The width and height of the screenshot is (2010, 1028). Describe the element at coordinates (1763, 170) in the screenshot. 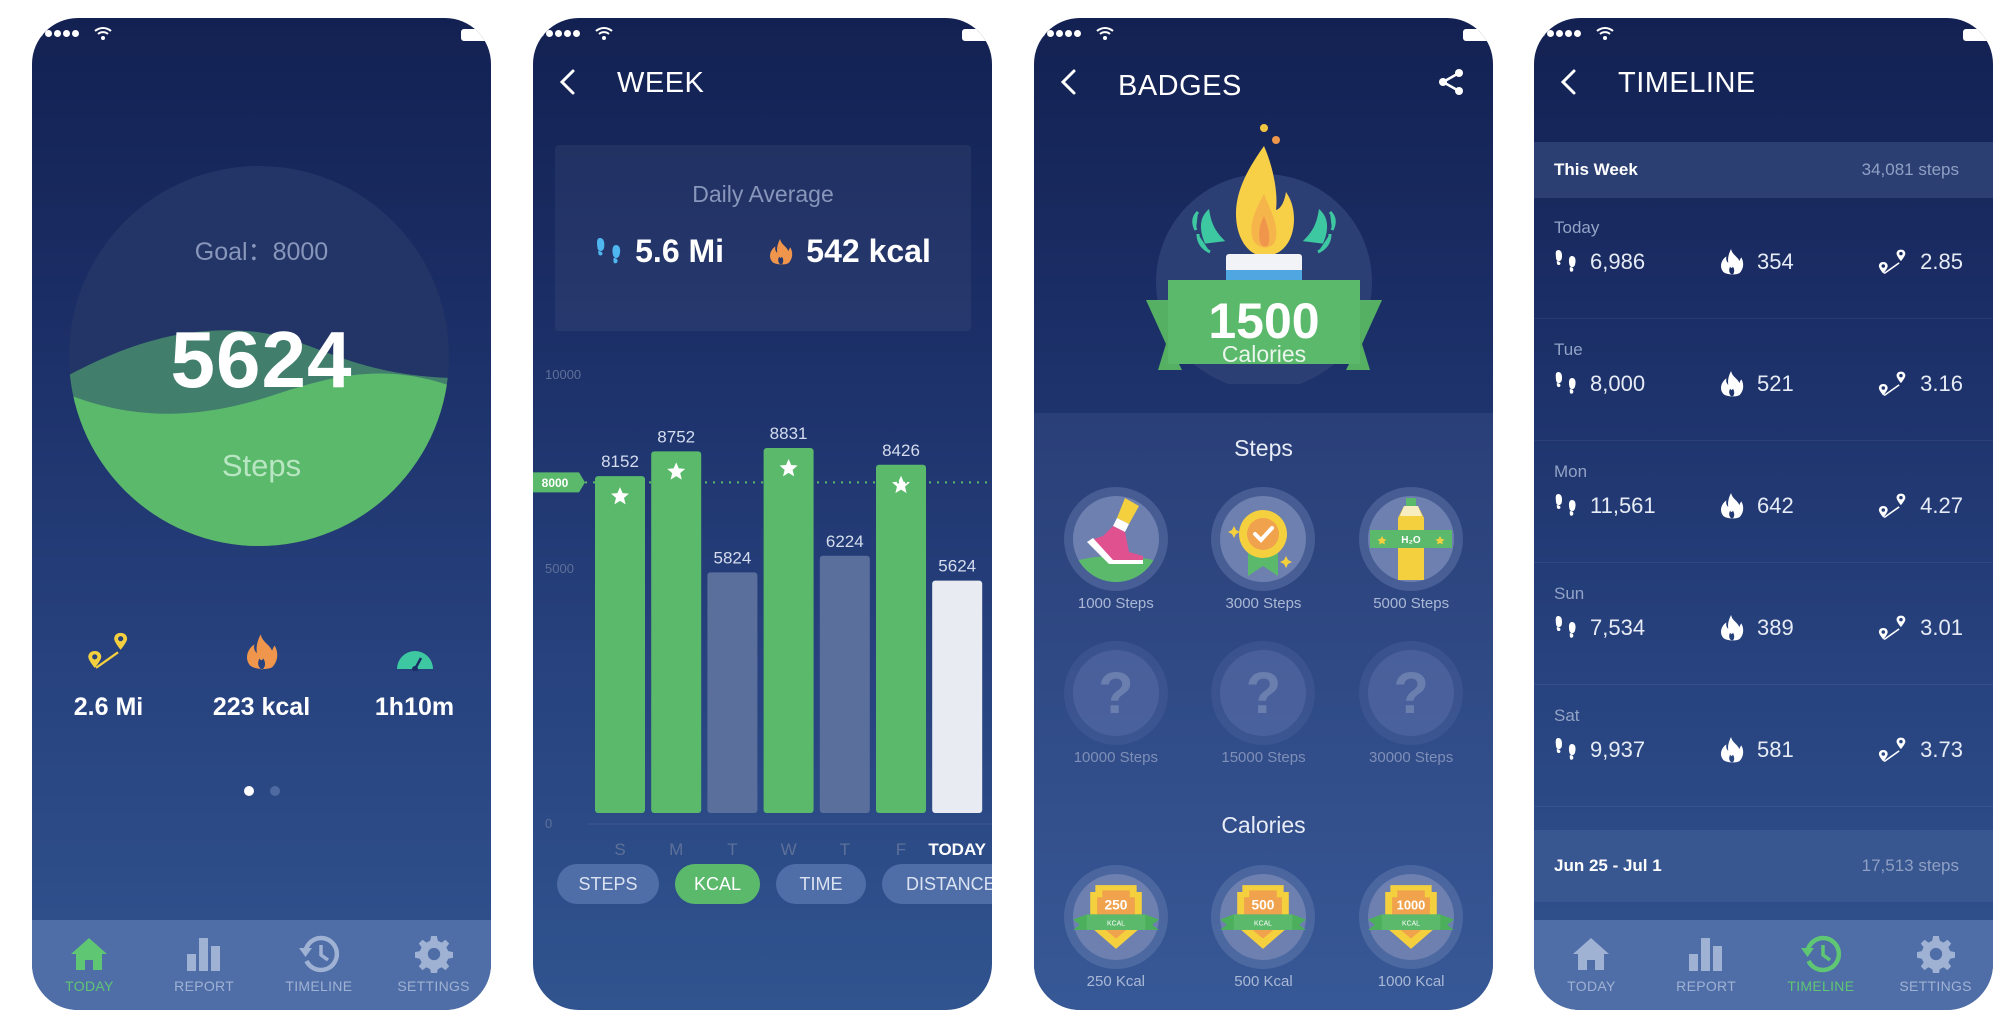

I see `week-header-this-week: This Week 34,081 steps` at that location.